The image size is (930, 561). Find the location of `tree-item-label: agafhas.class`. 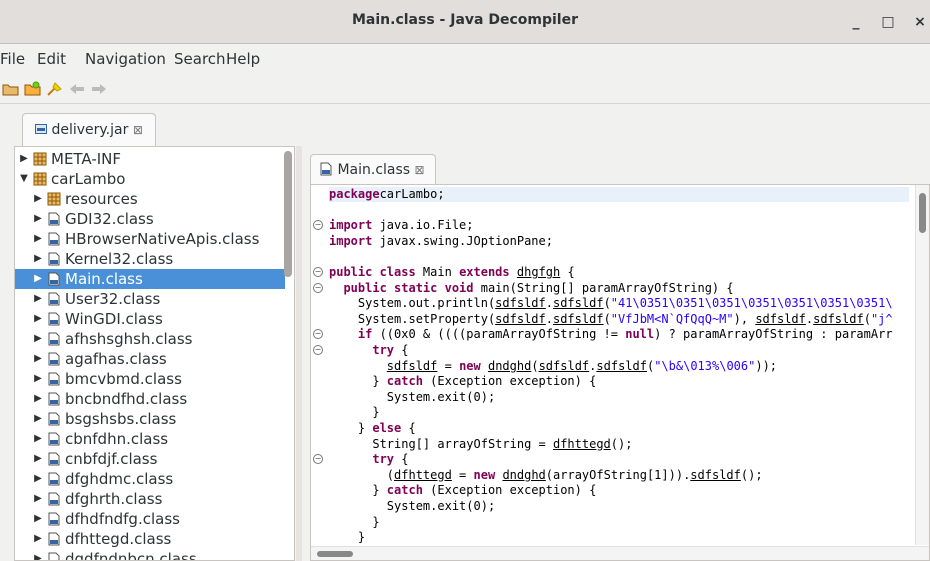

tree-item-label: agafhas.class is located at coordinates (116, 359).